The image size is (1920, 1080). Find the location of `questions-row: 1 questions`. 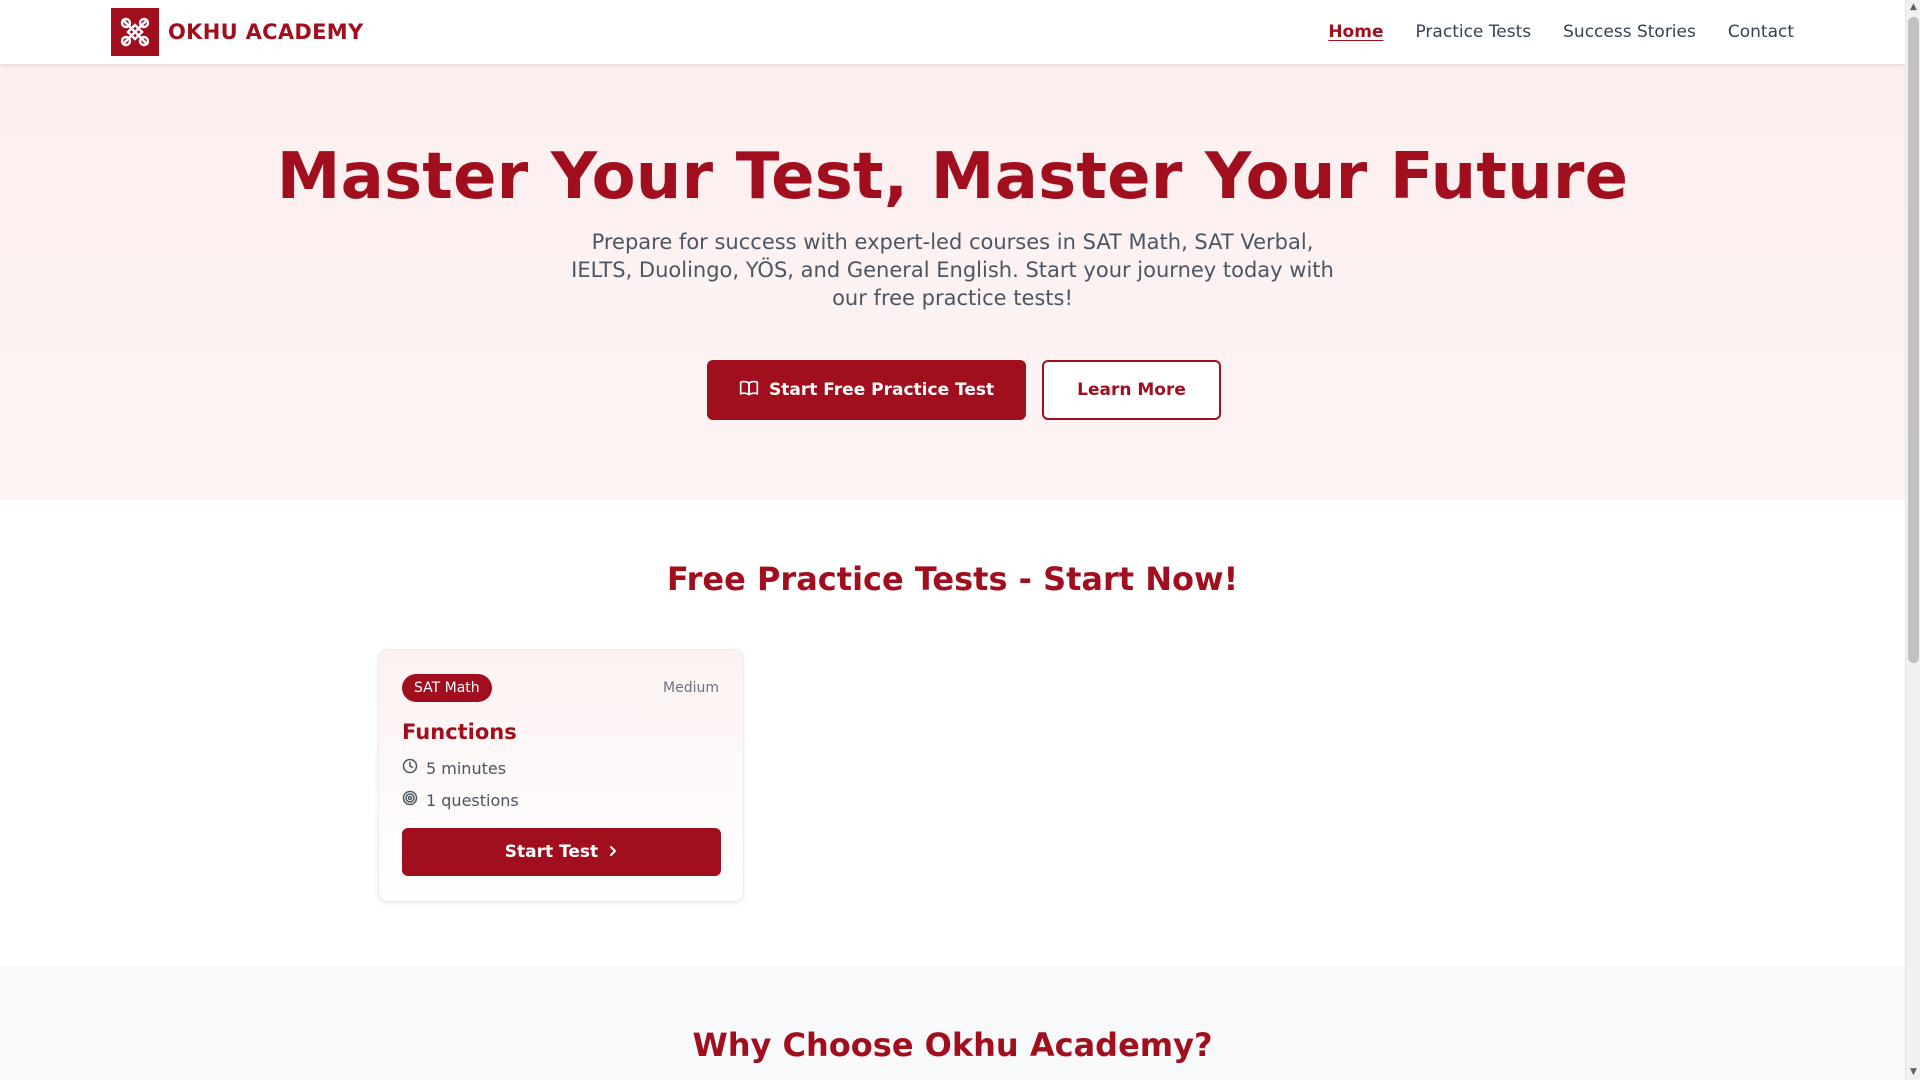

questions-row: 1 questions is located at coordinates (460, 800).